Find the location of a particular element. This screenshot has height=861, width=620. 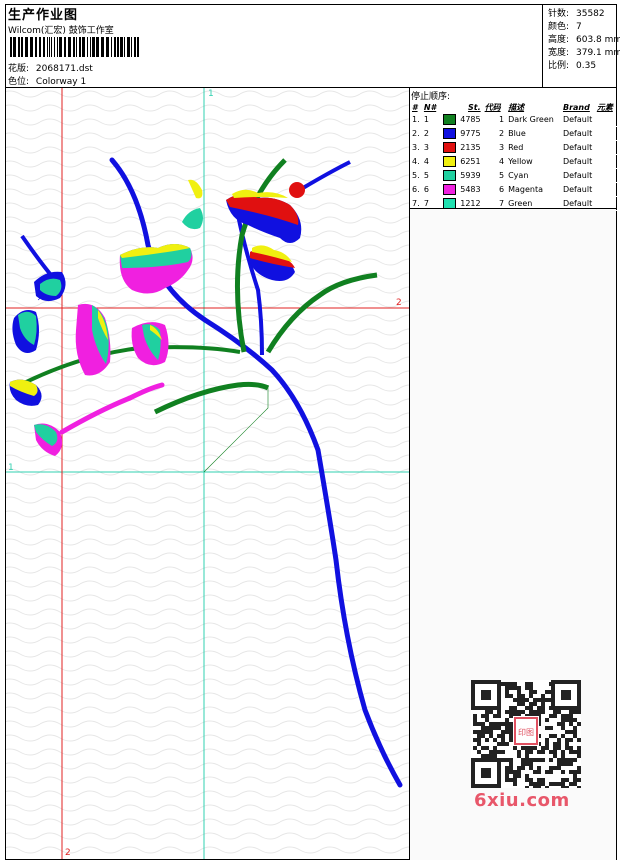

stop-table-header: # N# St. 代码 描述 Brand 元素 is located at coordinates (515, 107).